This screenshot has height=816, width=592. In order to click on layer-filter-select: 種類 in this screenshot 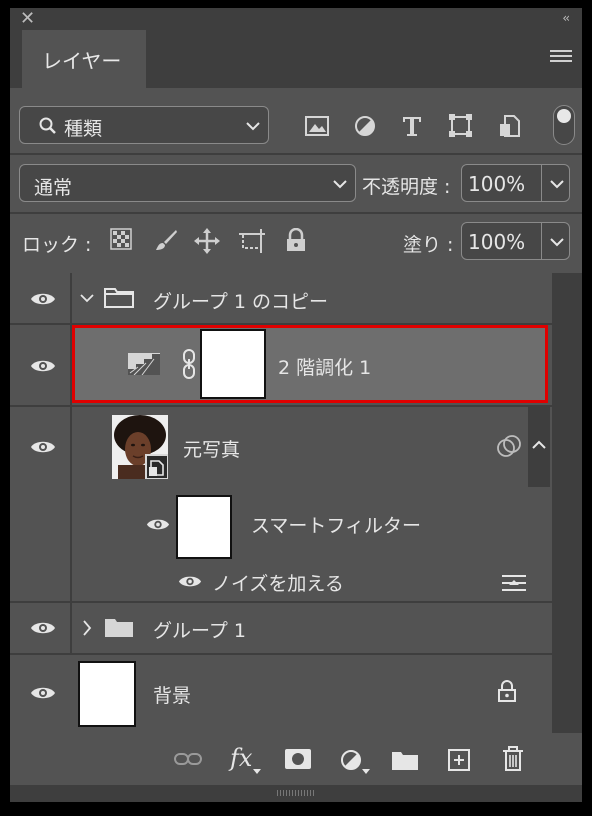, I will do `click(144, 125)`.